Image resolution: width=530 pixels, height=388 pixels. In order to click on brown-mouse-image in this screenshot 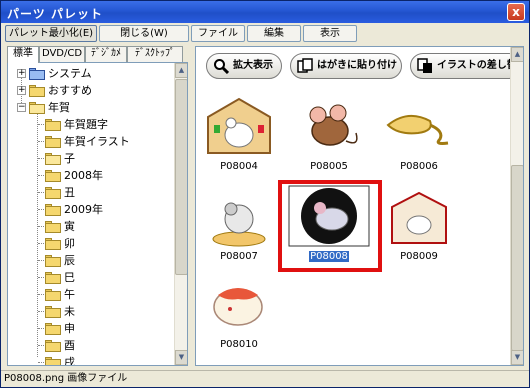, I will do `click(333, 125)`.